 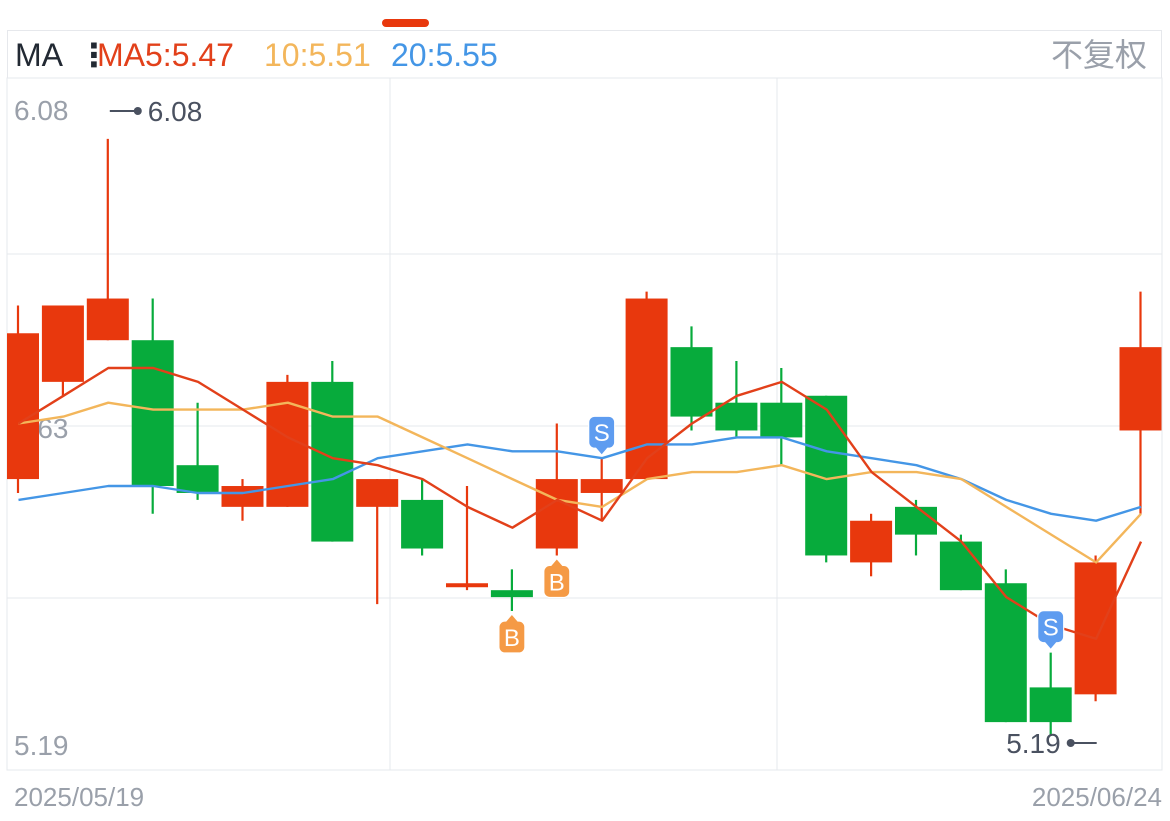 I want to click on min-price-label: 5.19, so click(x=1033, y=743).